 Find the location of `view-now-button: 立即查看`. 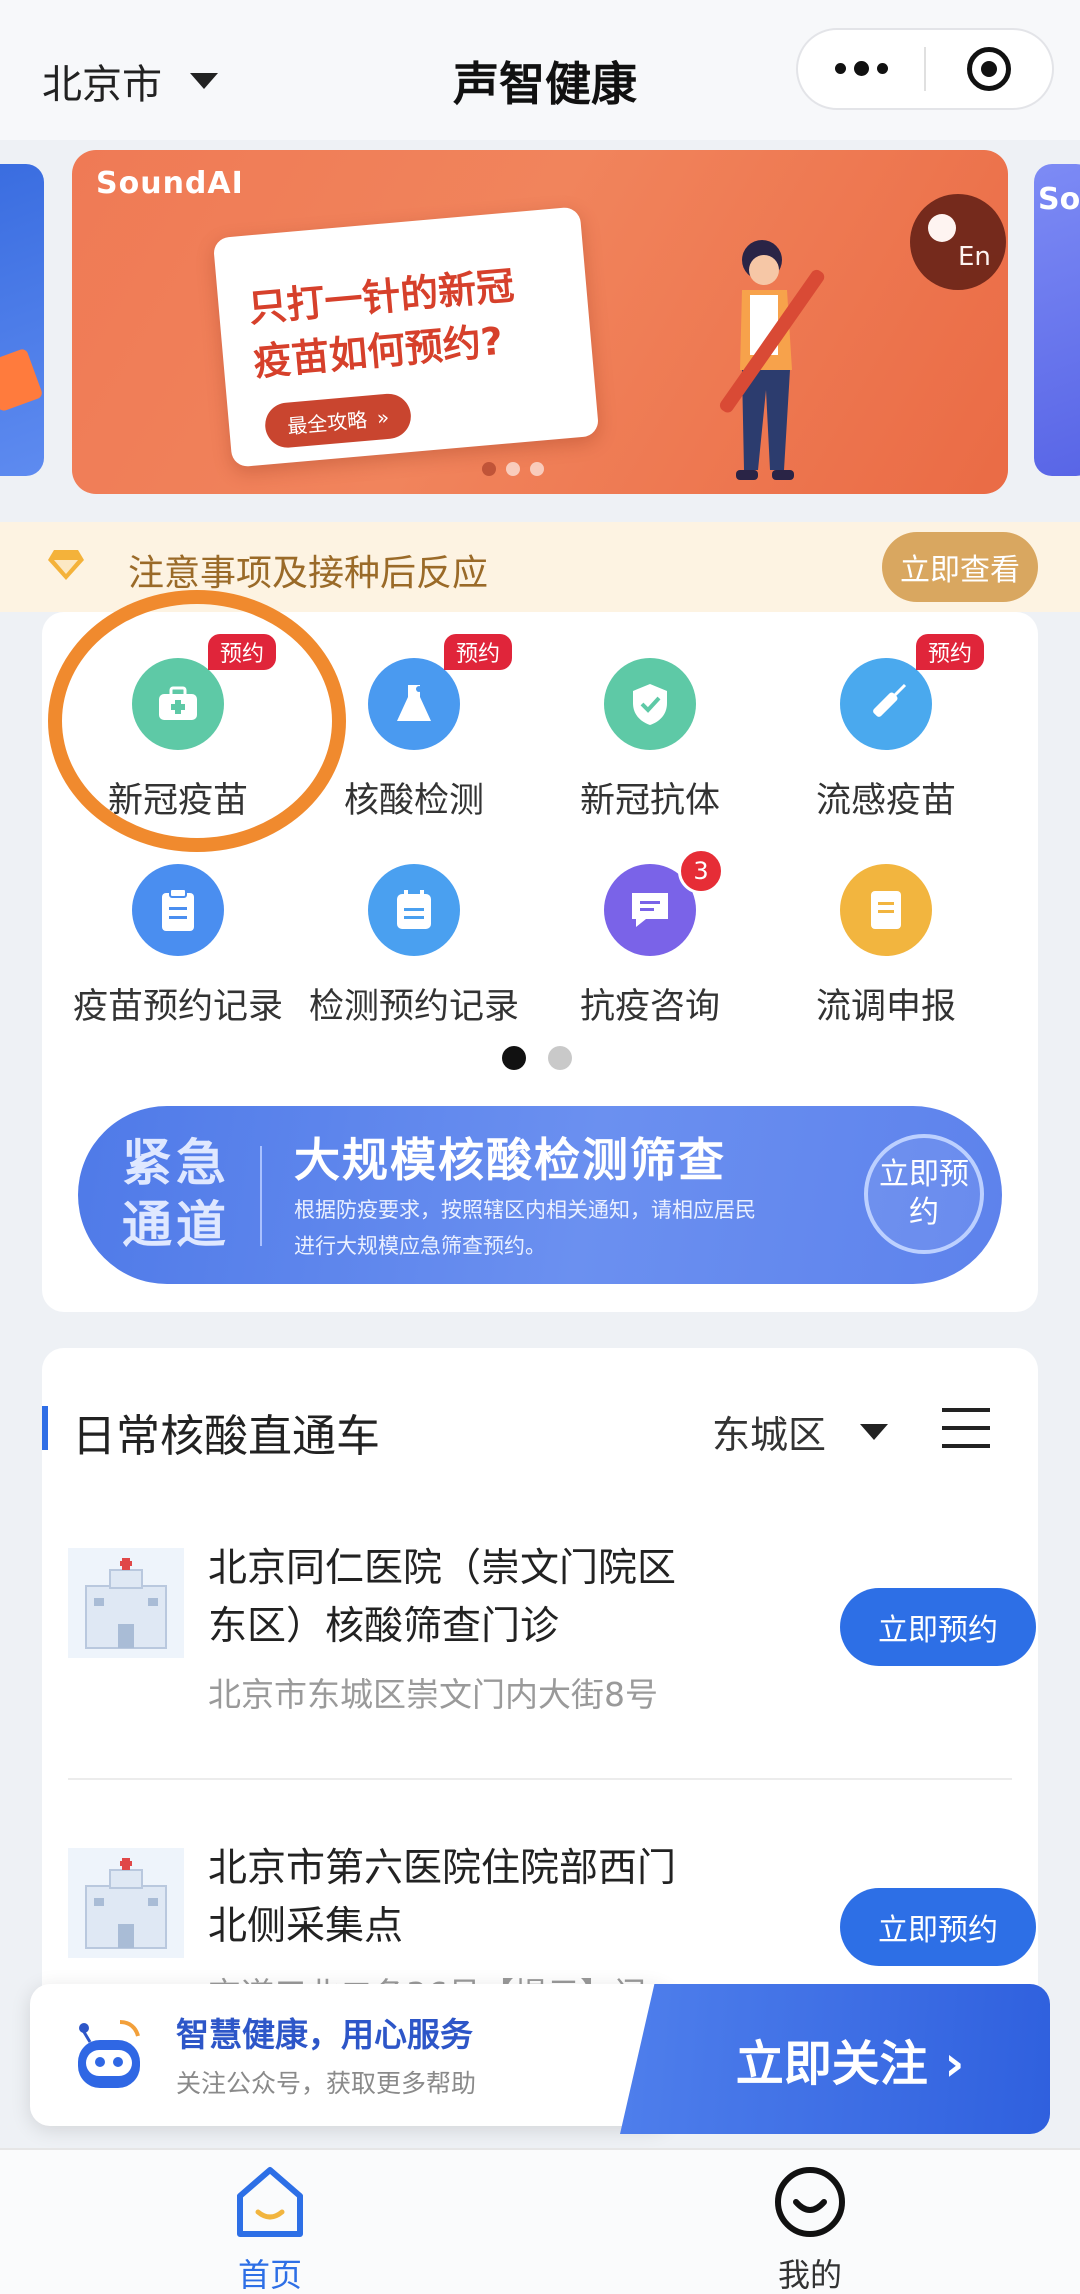

view-now-button: 立即查看 is located at coordinates (960, 567).